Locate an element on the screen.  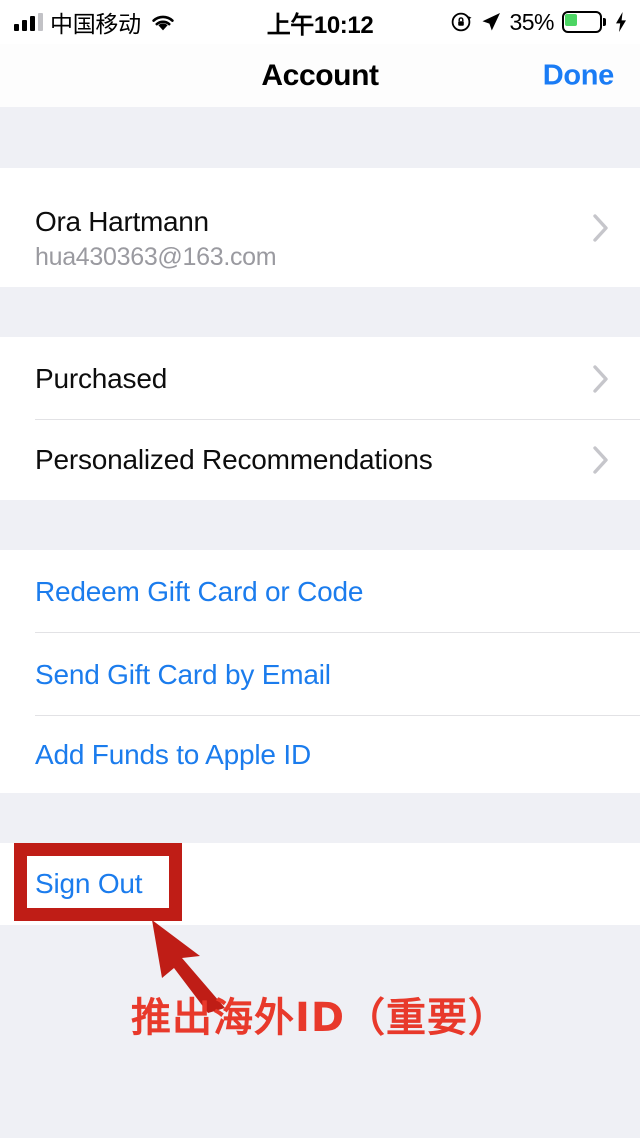
page-title: Account is located at coordinates (320, 75).